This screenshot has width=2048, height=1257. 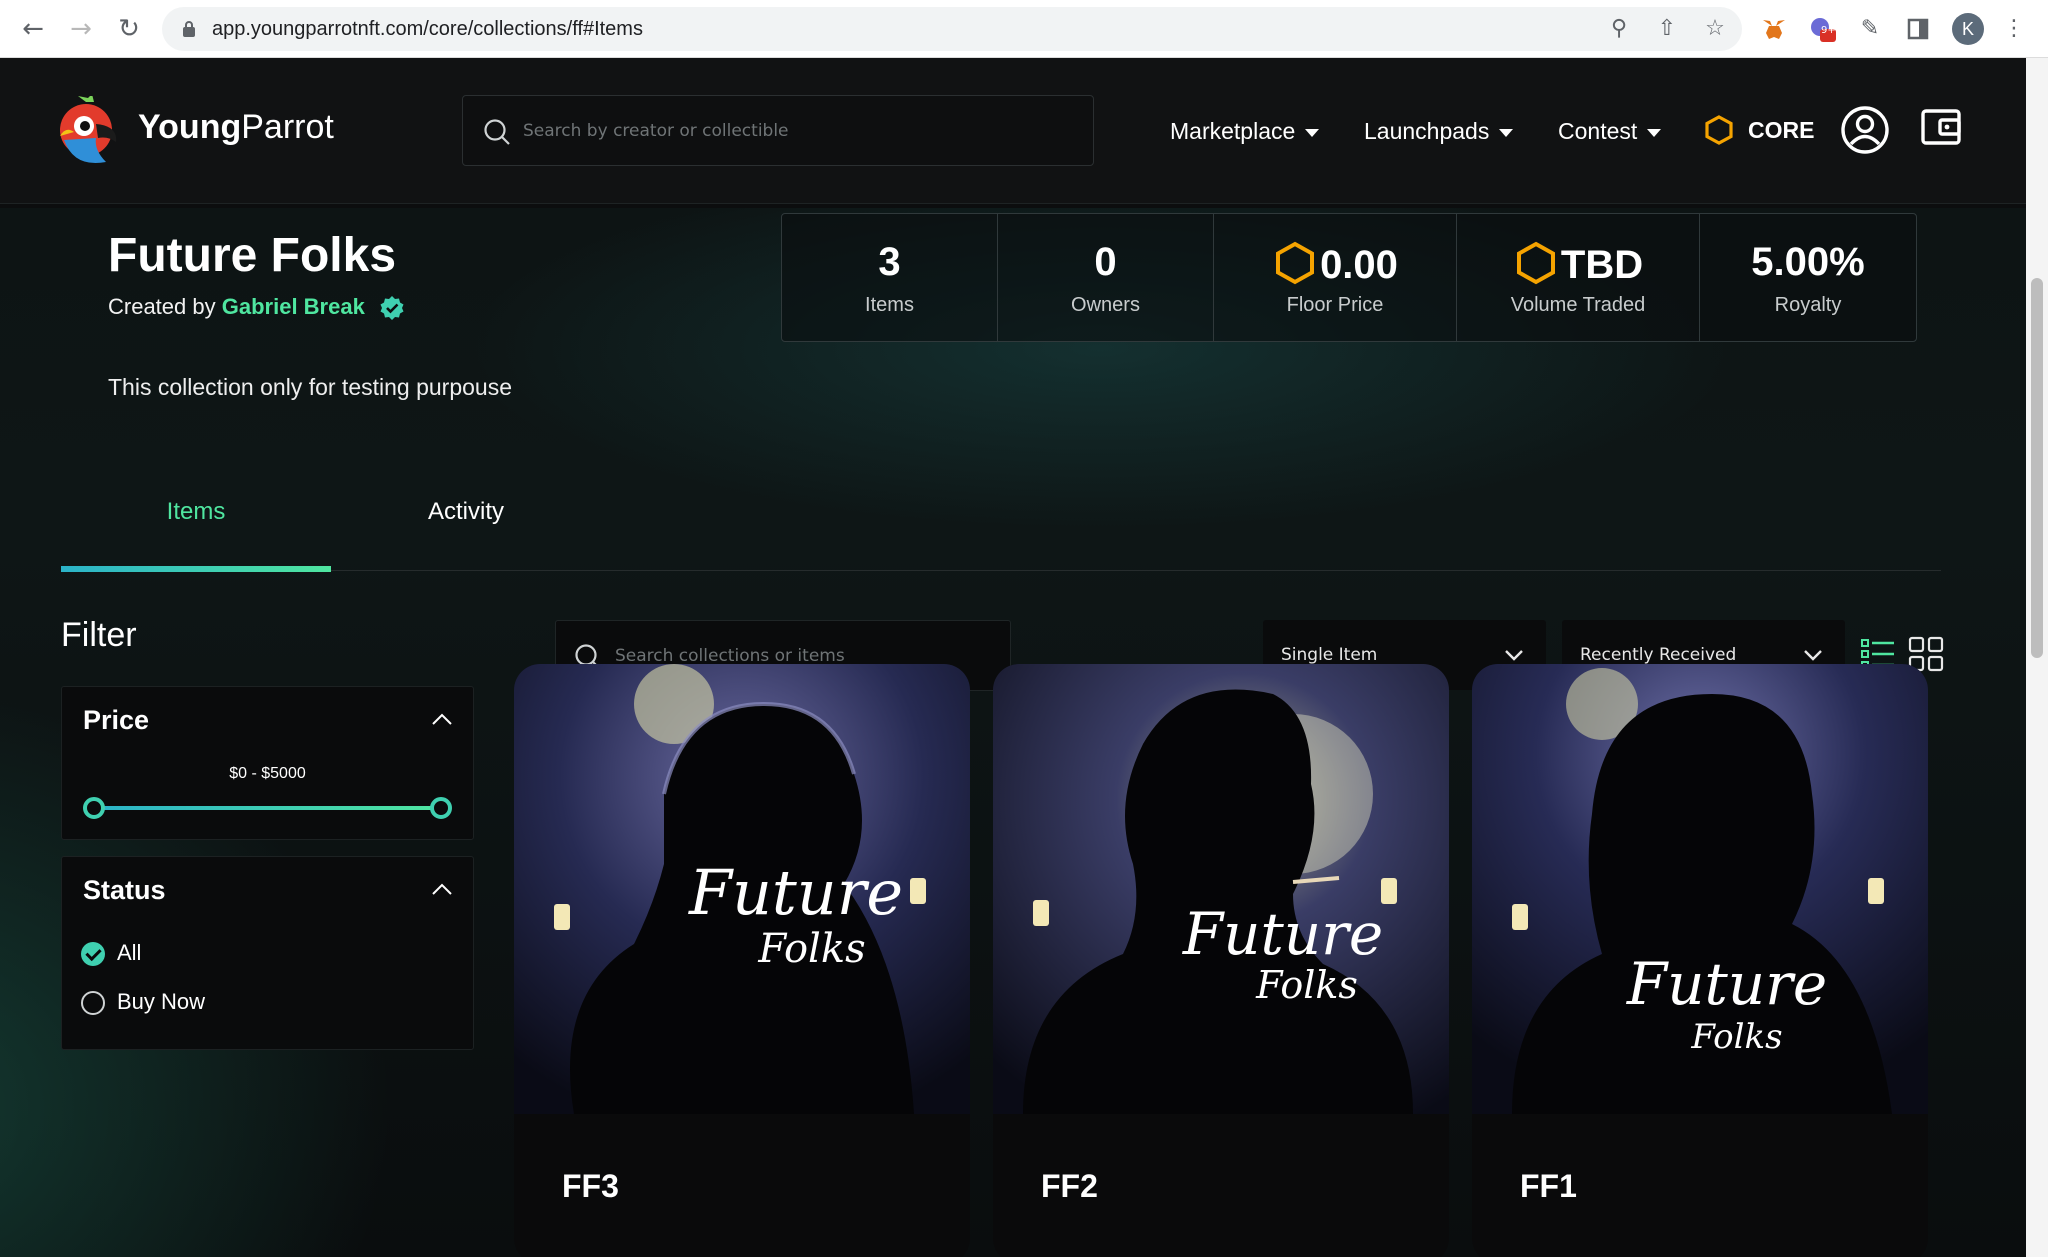 What do you see at coordinates (293, 306) in the screenshot?
I see `creator-link: Gabriel Break` at bounding box center [293, 306].